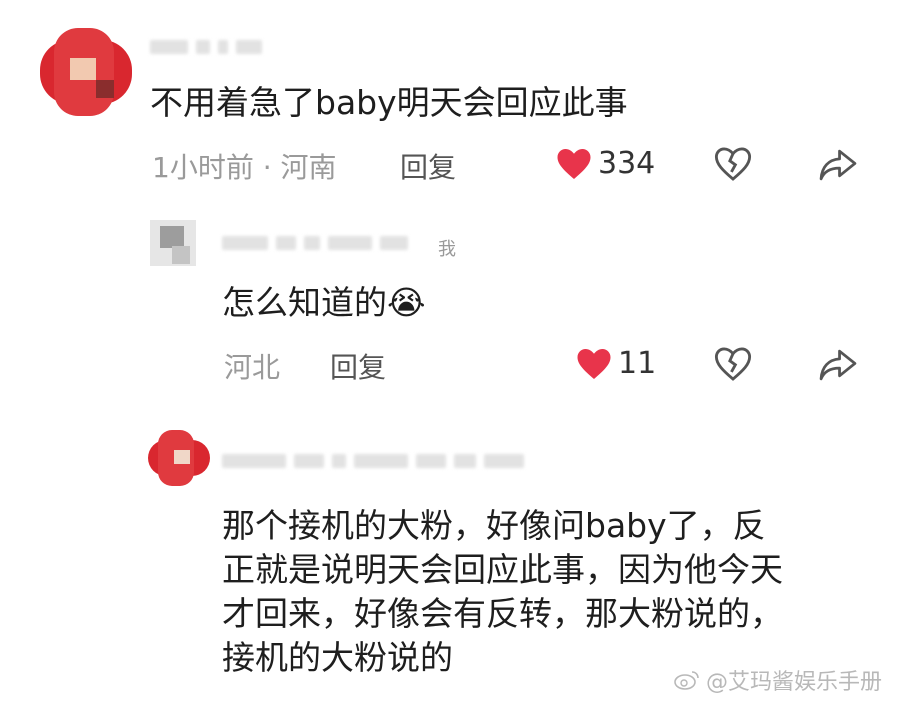 The height and width of the screenshot is (706, 900). What do you see at coordinates (793, 682) in the screenshot?
I see `watermark-text: @艾玛酱娱乐手册` at bounding box center [793, 682].